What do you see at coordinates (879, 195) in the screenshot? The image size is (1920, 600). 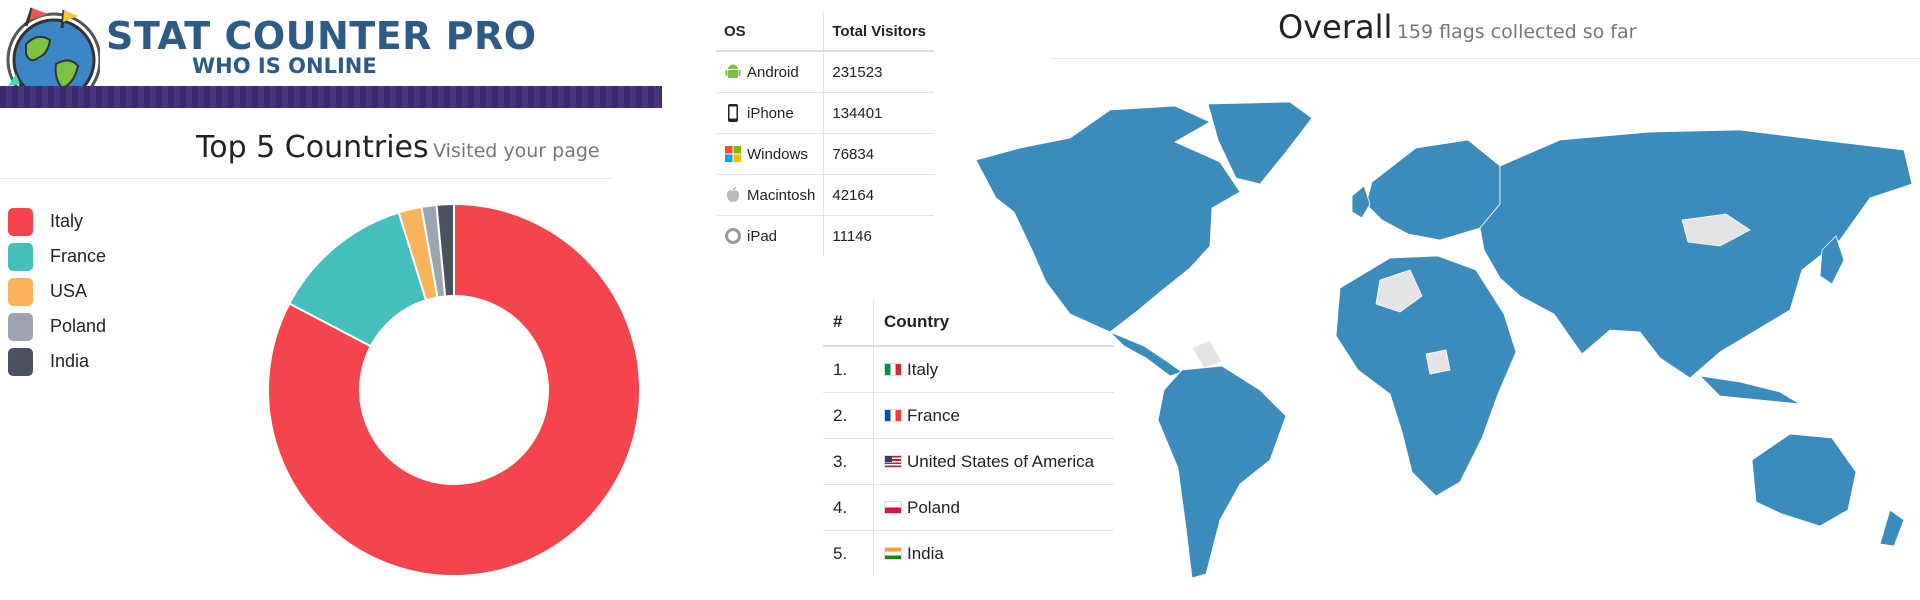 I see `visitors-cell: 42164` at bounding box center [879, 195].